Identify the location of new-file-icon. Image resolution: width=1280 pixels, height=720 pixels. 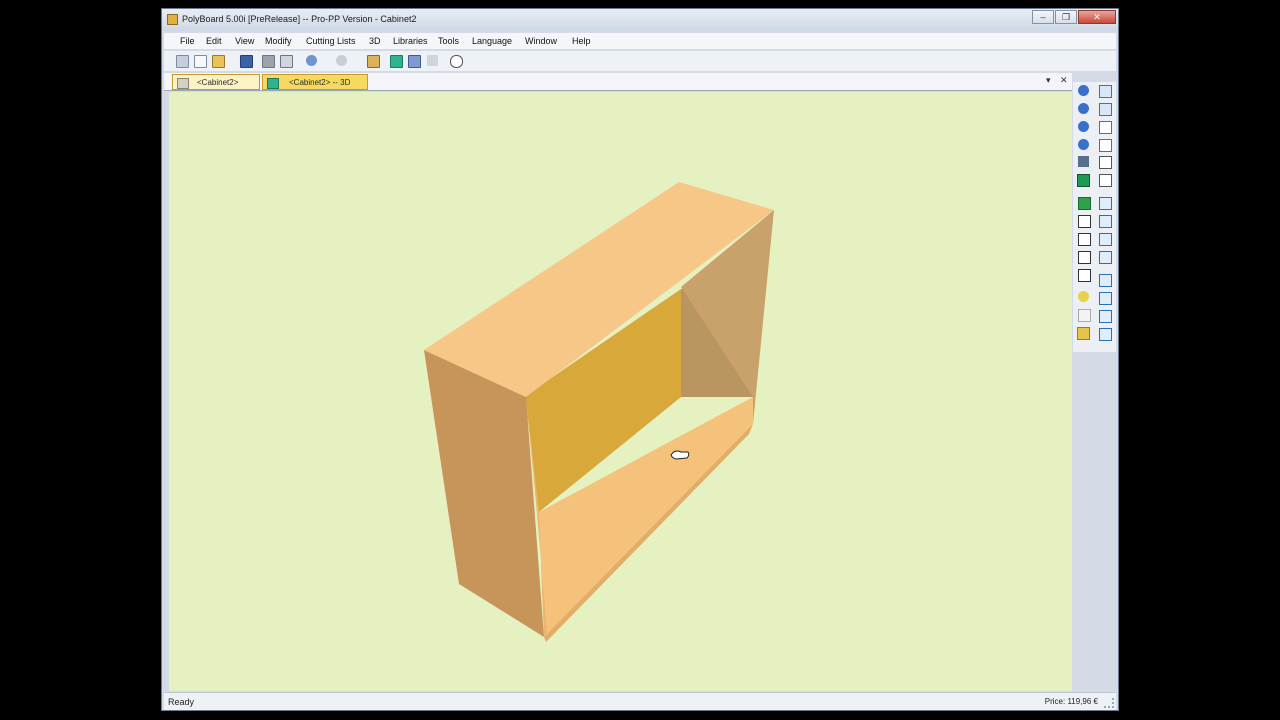
(200, 61).